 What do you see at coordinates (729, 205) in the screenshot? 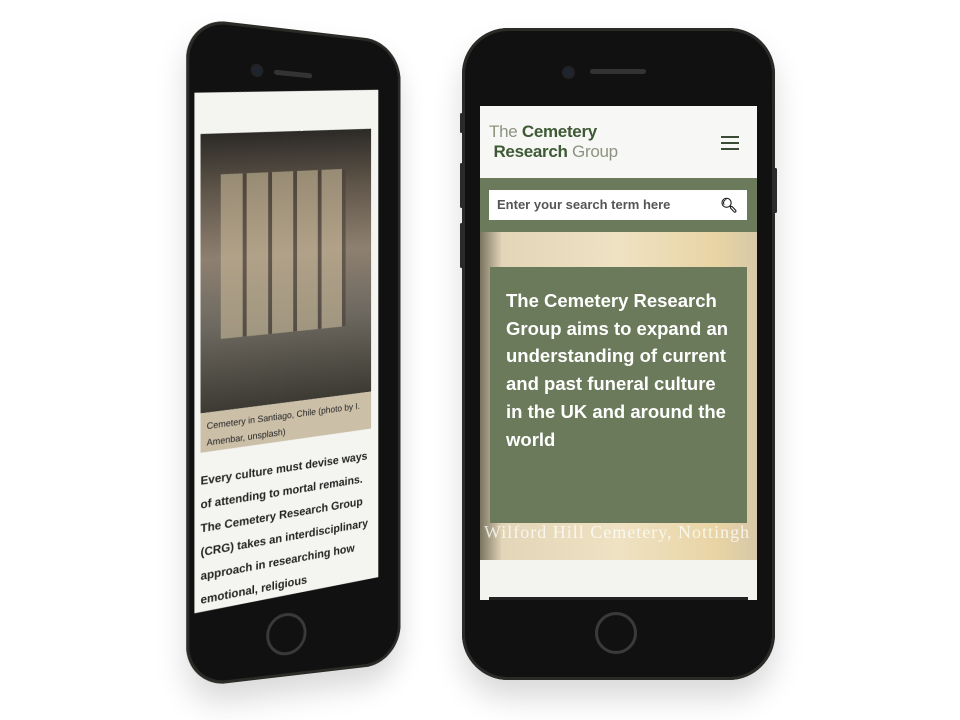
I see `search-icon: 🔍︎` at bounding box center [729, 205].